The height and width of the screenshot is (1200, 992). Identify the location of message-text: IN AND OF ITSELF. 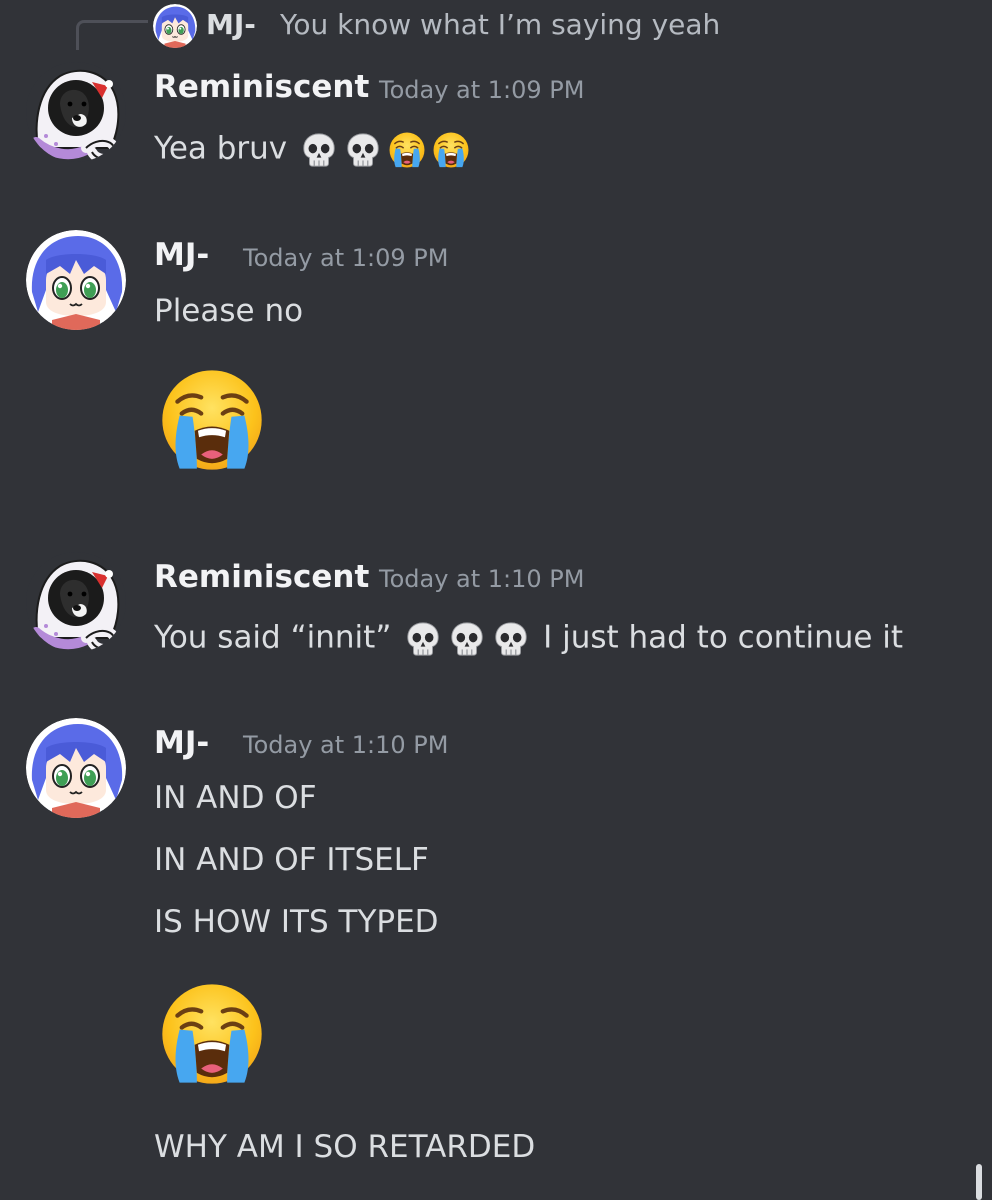
(291, 860).